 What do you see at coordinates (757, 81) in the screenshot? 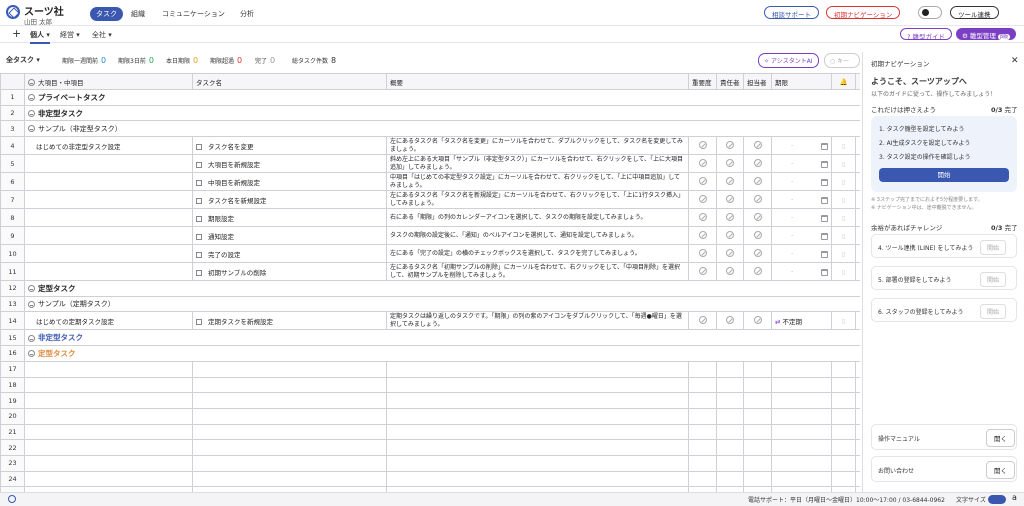
I see `col-assignee: 担当者` at bounding box center [757, 81].